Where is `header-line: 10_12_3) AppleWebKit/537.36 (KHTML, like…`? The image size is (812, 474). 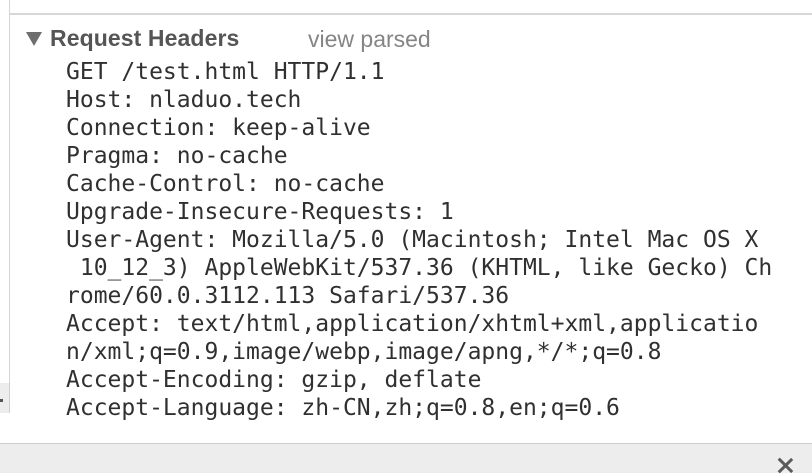
header-line: 10_12_3) AppleWebKit/537.36 (KHTML, like… is located at coordinates (419, 268).